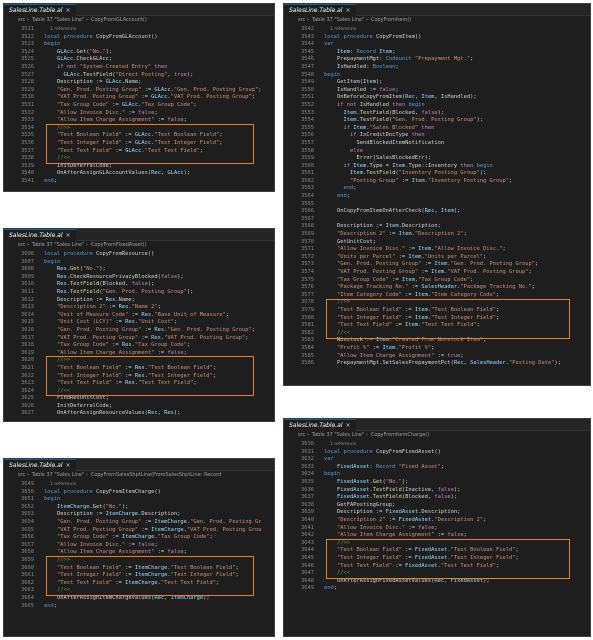  Describe the element at coordinates (307, 317) in the screenshot. I see `line-number: 3580` at that location.